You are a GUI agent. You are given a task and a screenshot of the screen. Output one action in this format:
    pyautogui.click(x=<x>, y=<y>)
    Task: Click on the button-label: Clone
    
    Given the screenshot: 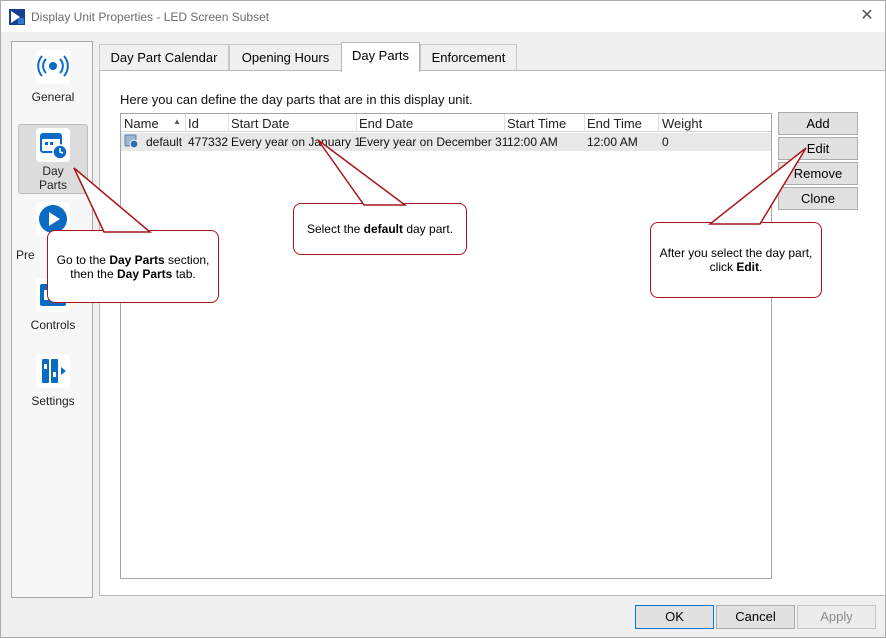 What is the action you would take?
    pyautogui.click(x=818, y=198)
    